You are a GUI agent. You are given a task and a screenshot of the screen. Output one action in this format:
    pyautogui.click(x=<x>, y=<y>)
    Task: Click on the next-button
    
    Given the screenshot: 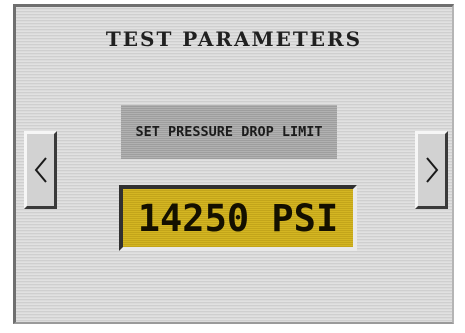 What is the action you would take?
    pyautogui.click(x=431, y=170)
    